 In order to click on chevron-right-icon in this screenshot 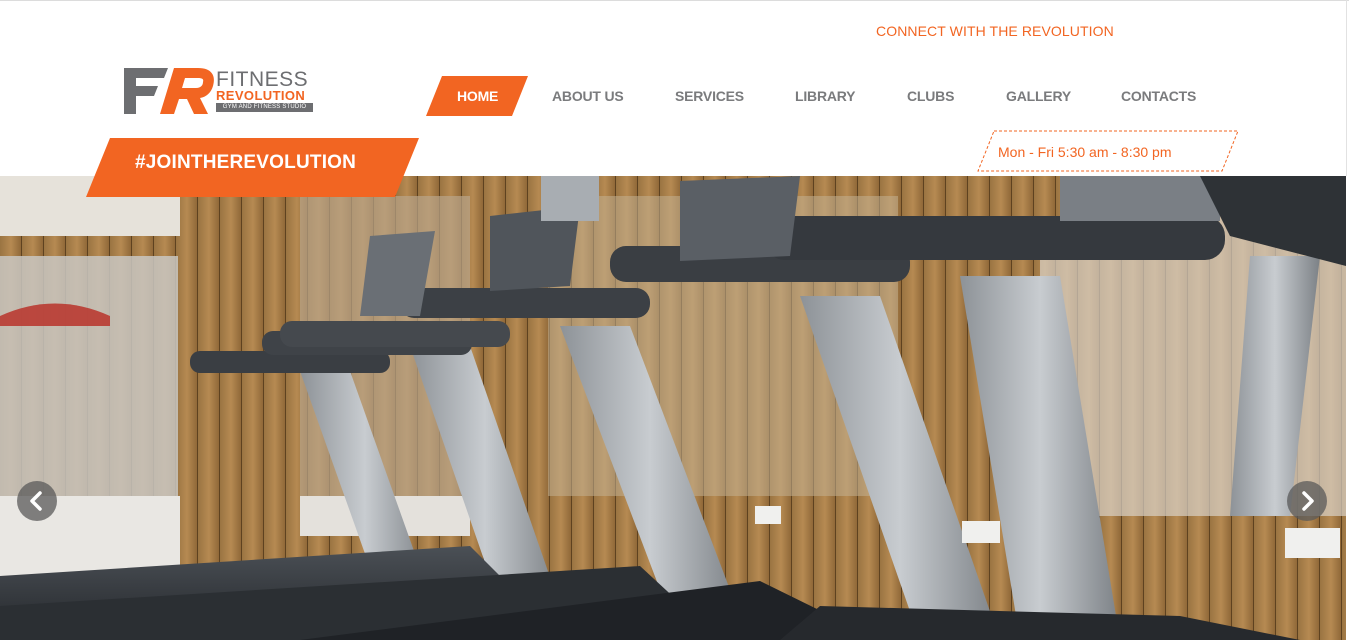, I will do `click(1308, 501)`.